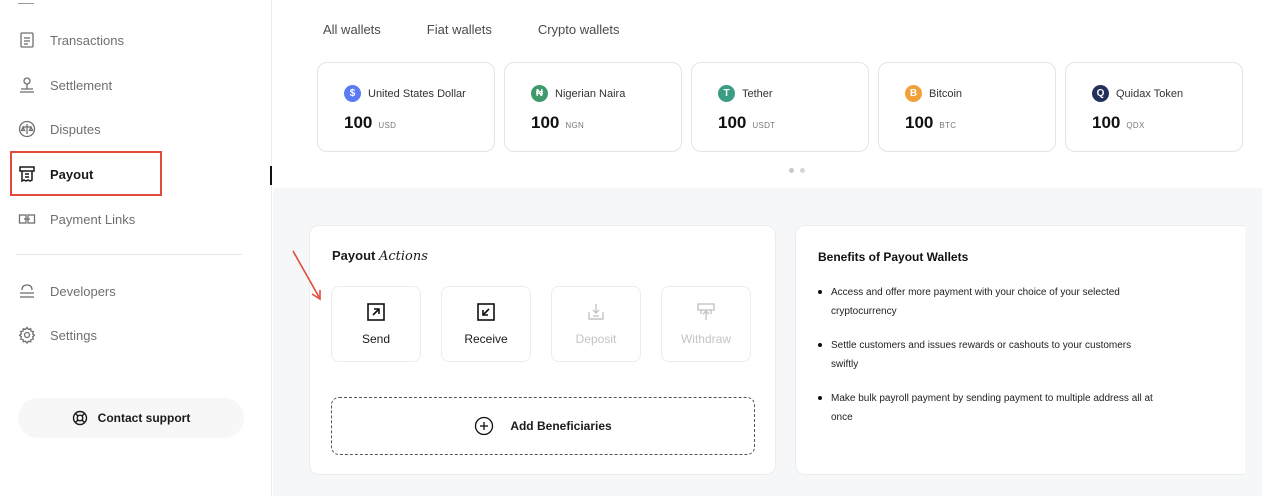  What do you see at coordinates (913, 93) in the screenshot?
I see `bitcoin-icon: B` at bounding box center [913, 93].